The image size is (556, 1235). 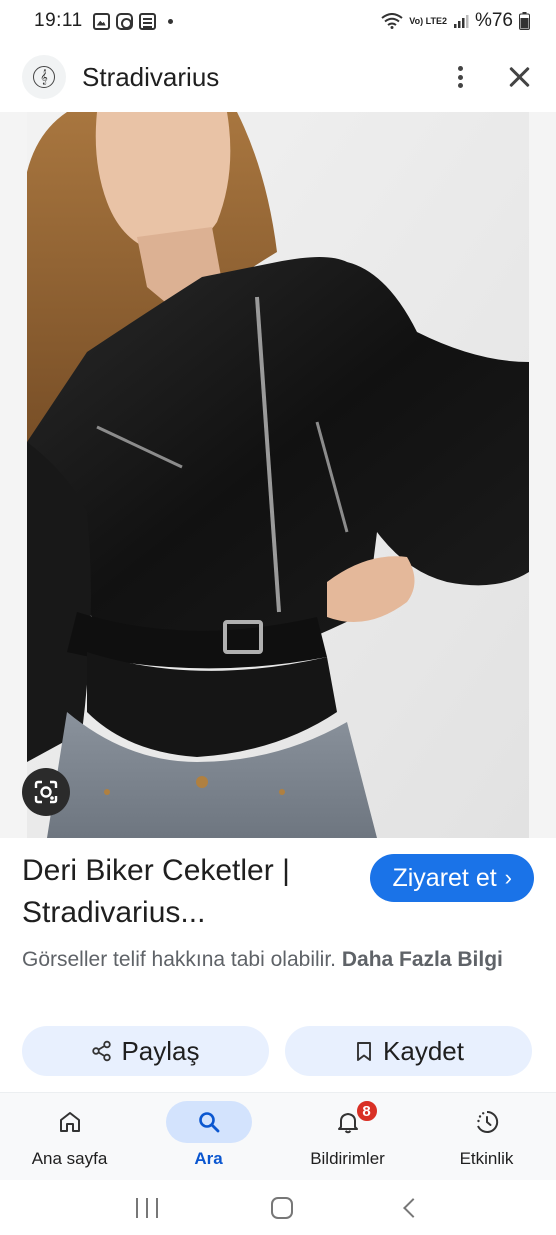 What do you see at coordinates (422, 959) in the screenshot?
I see `more-info-link: Daha Fazla Bilgi` at bounding box center [422, 959].